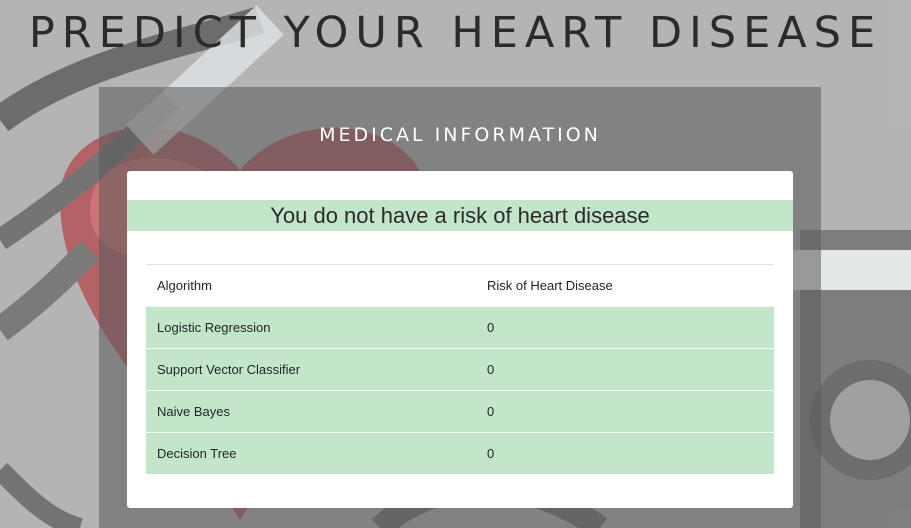 Image resolution: width=911 pixels, height=528 pixels. What do you see at coordinates (311, 369) in the screenshot?
I see `algorithm-cell: Support Vector Classifier` at bounding box center [311, 369].